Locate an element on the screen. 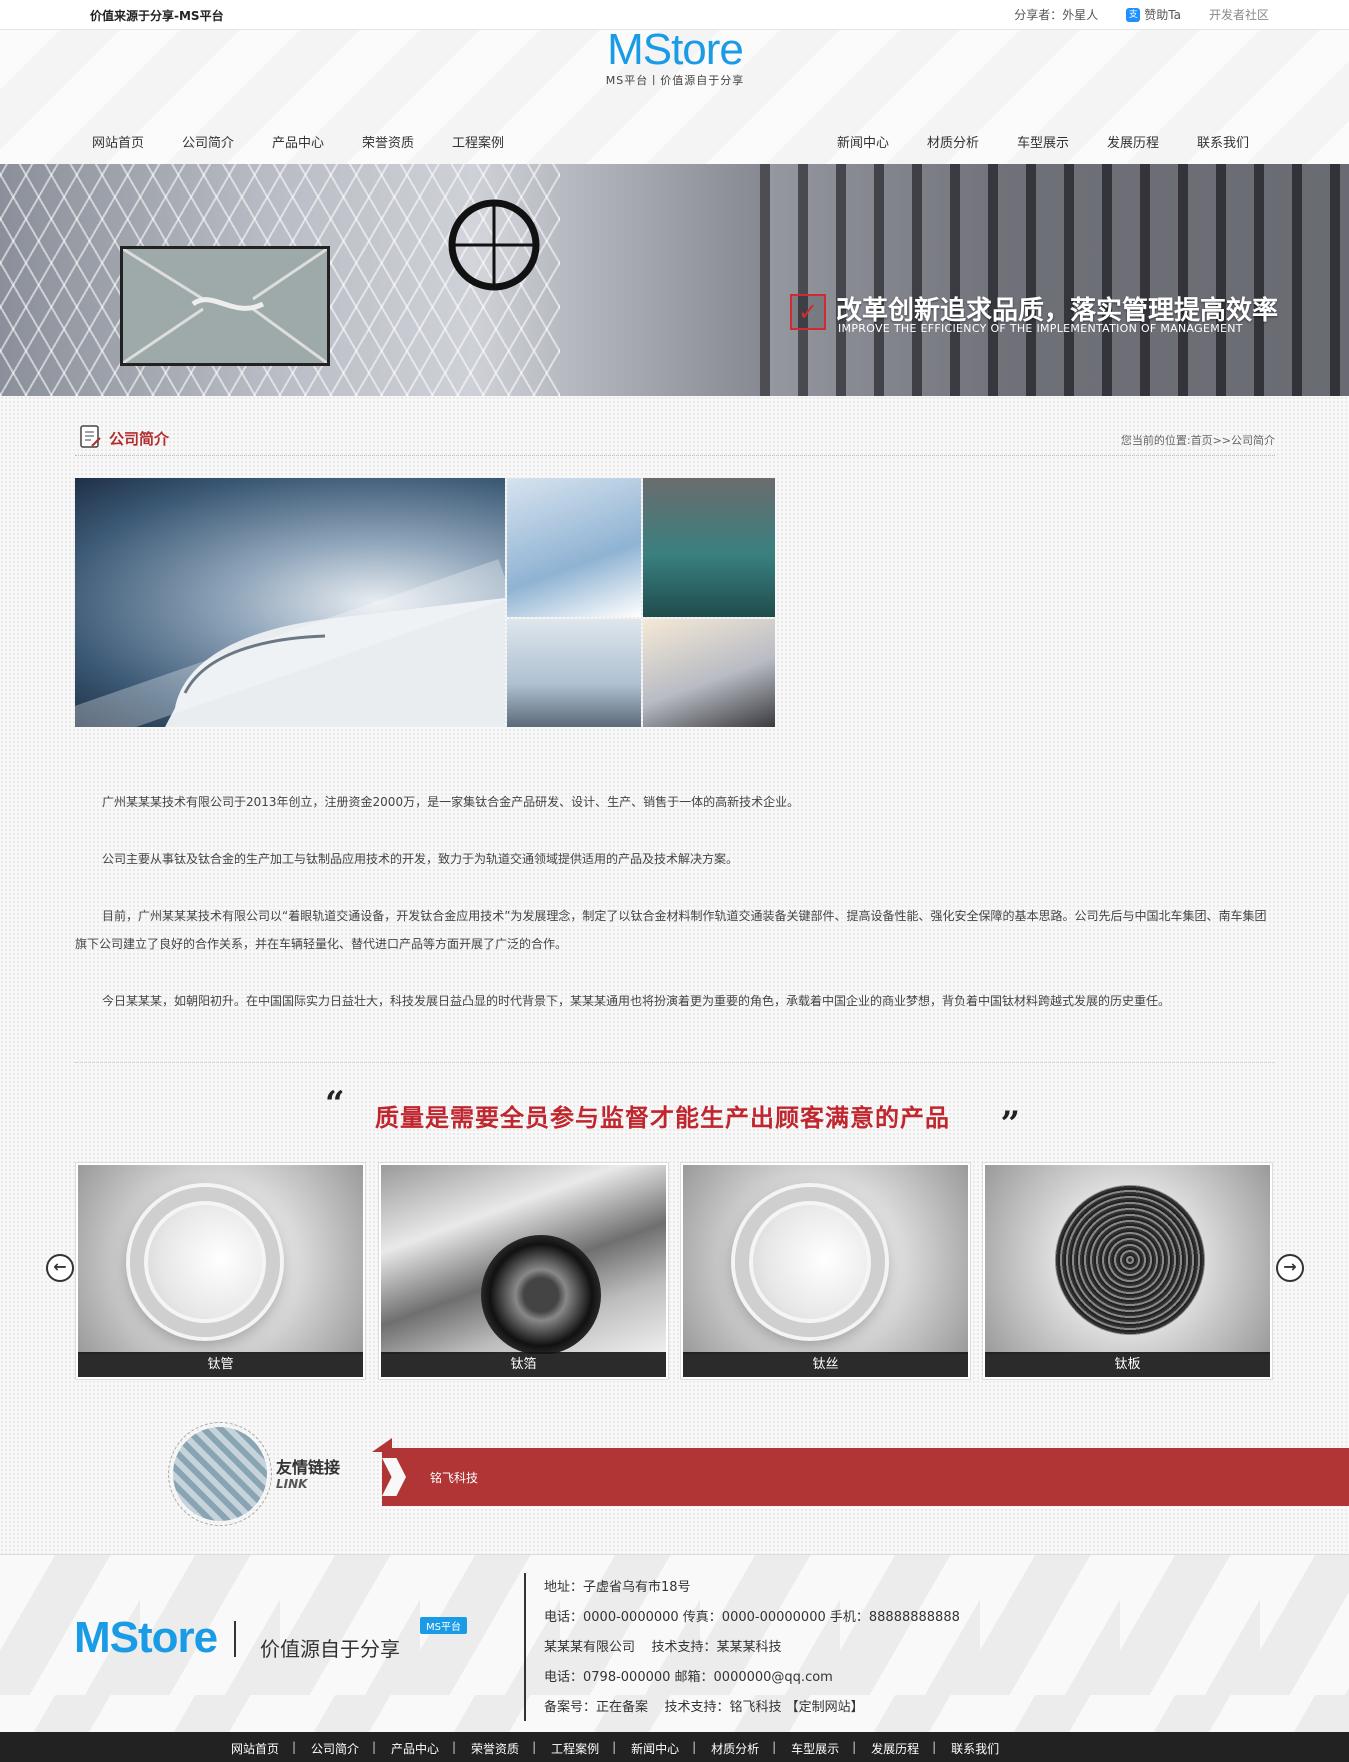  product-label: 钛管 is located at coordinates (220, 1364).